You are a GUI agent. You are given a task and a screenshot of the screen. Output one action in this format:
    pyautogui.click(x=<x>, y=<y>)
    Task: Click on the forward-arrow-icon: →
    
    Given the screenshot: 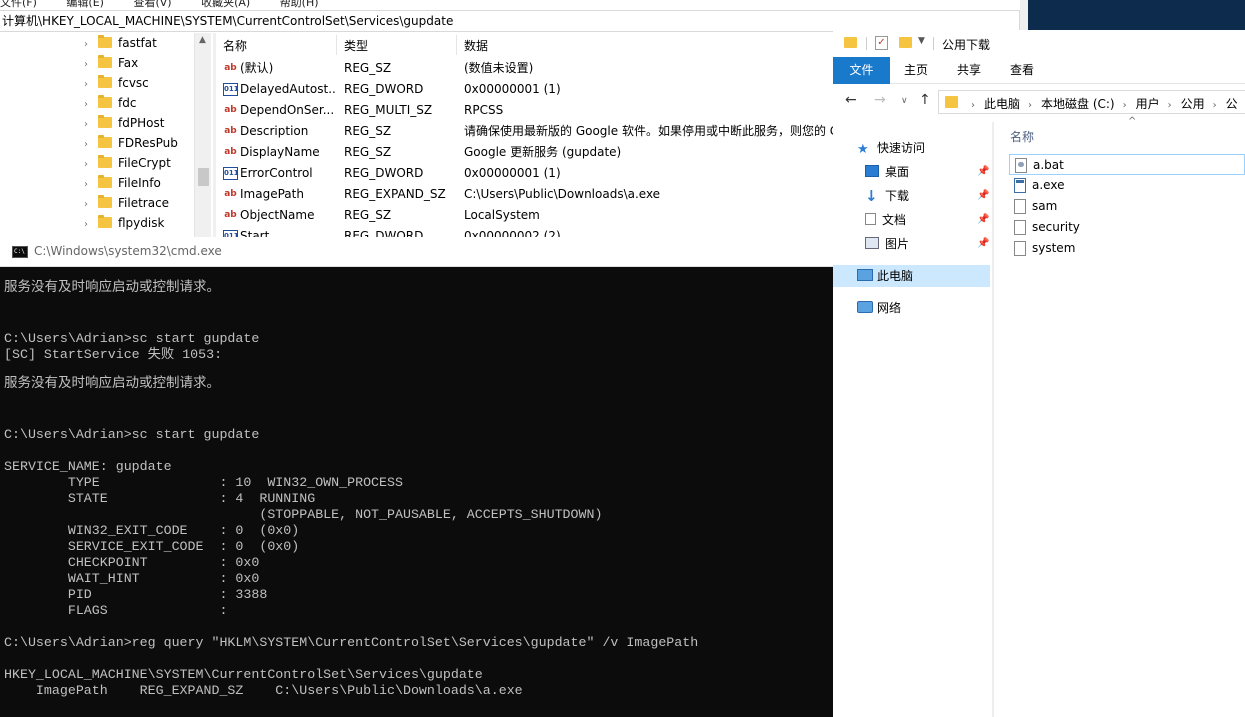 What is the action you would take?
    pyautogui.click(x=880, y=100)
    